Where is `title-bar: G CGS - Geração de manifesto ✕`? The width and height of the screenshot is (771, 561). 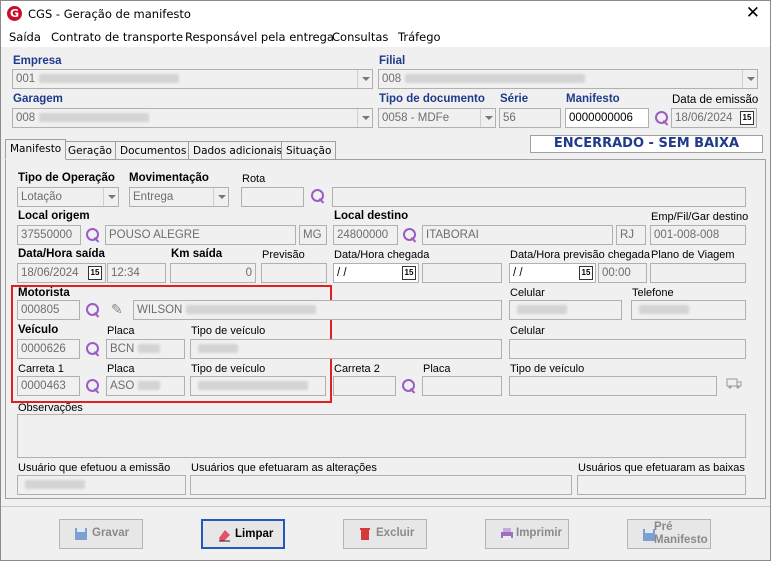 title-bar: G CGS - Geração de manifesto ✕ is located at coordinates (385, 14).